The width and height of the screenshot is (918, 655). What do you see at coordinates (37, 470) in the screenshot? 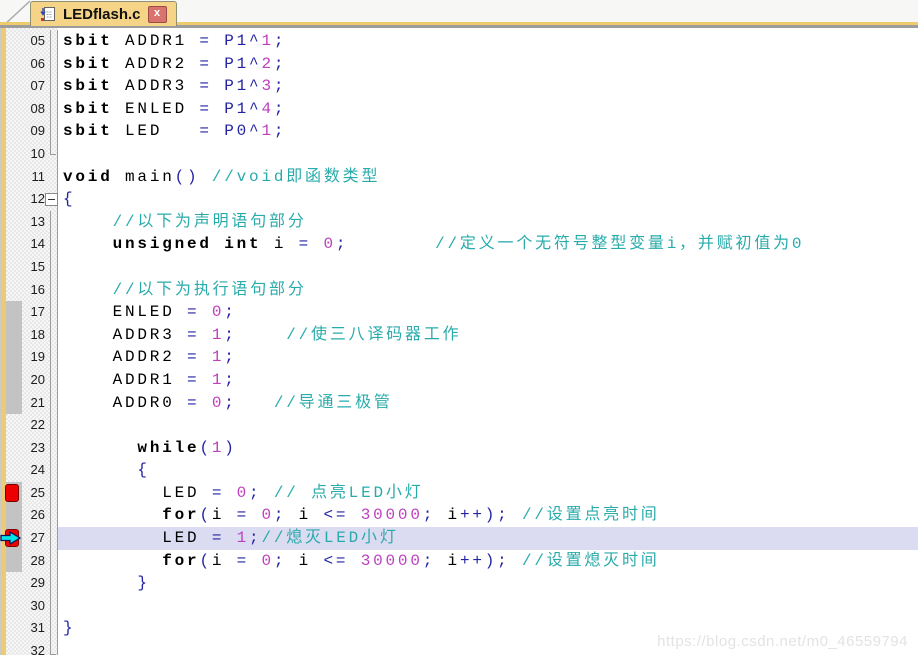
I see `line-number: 24` at bounding box center [37, 470].